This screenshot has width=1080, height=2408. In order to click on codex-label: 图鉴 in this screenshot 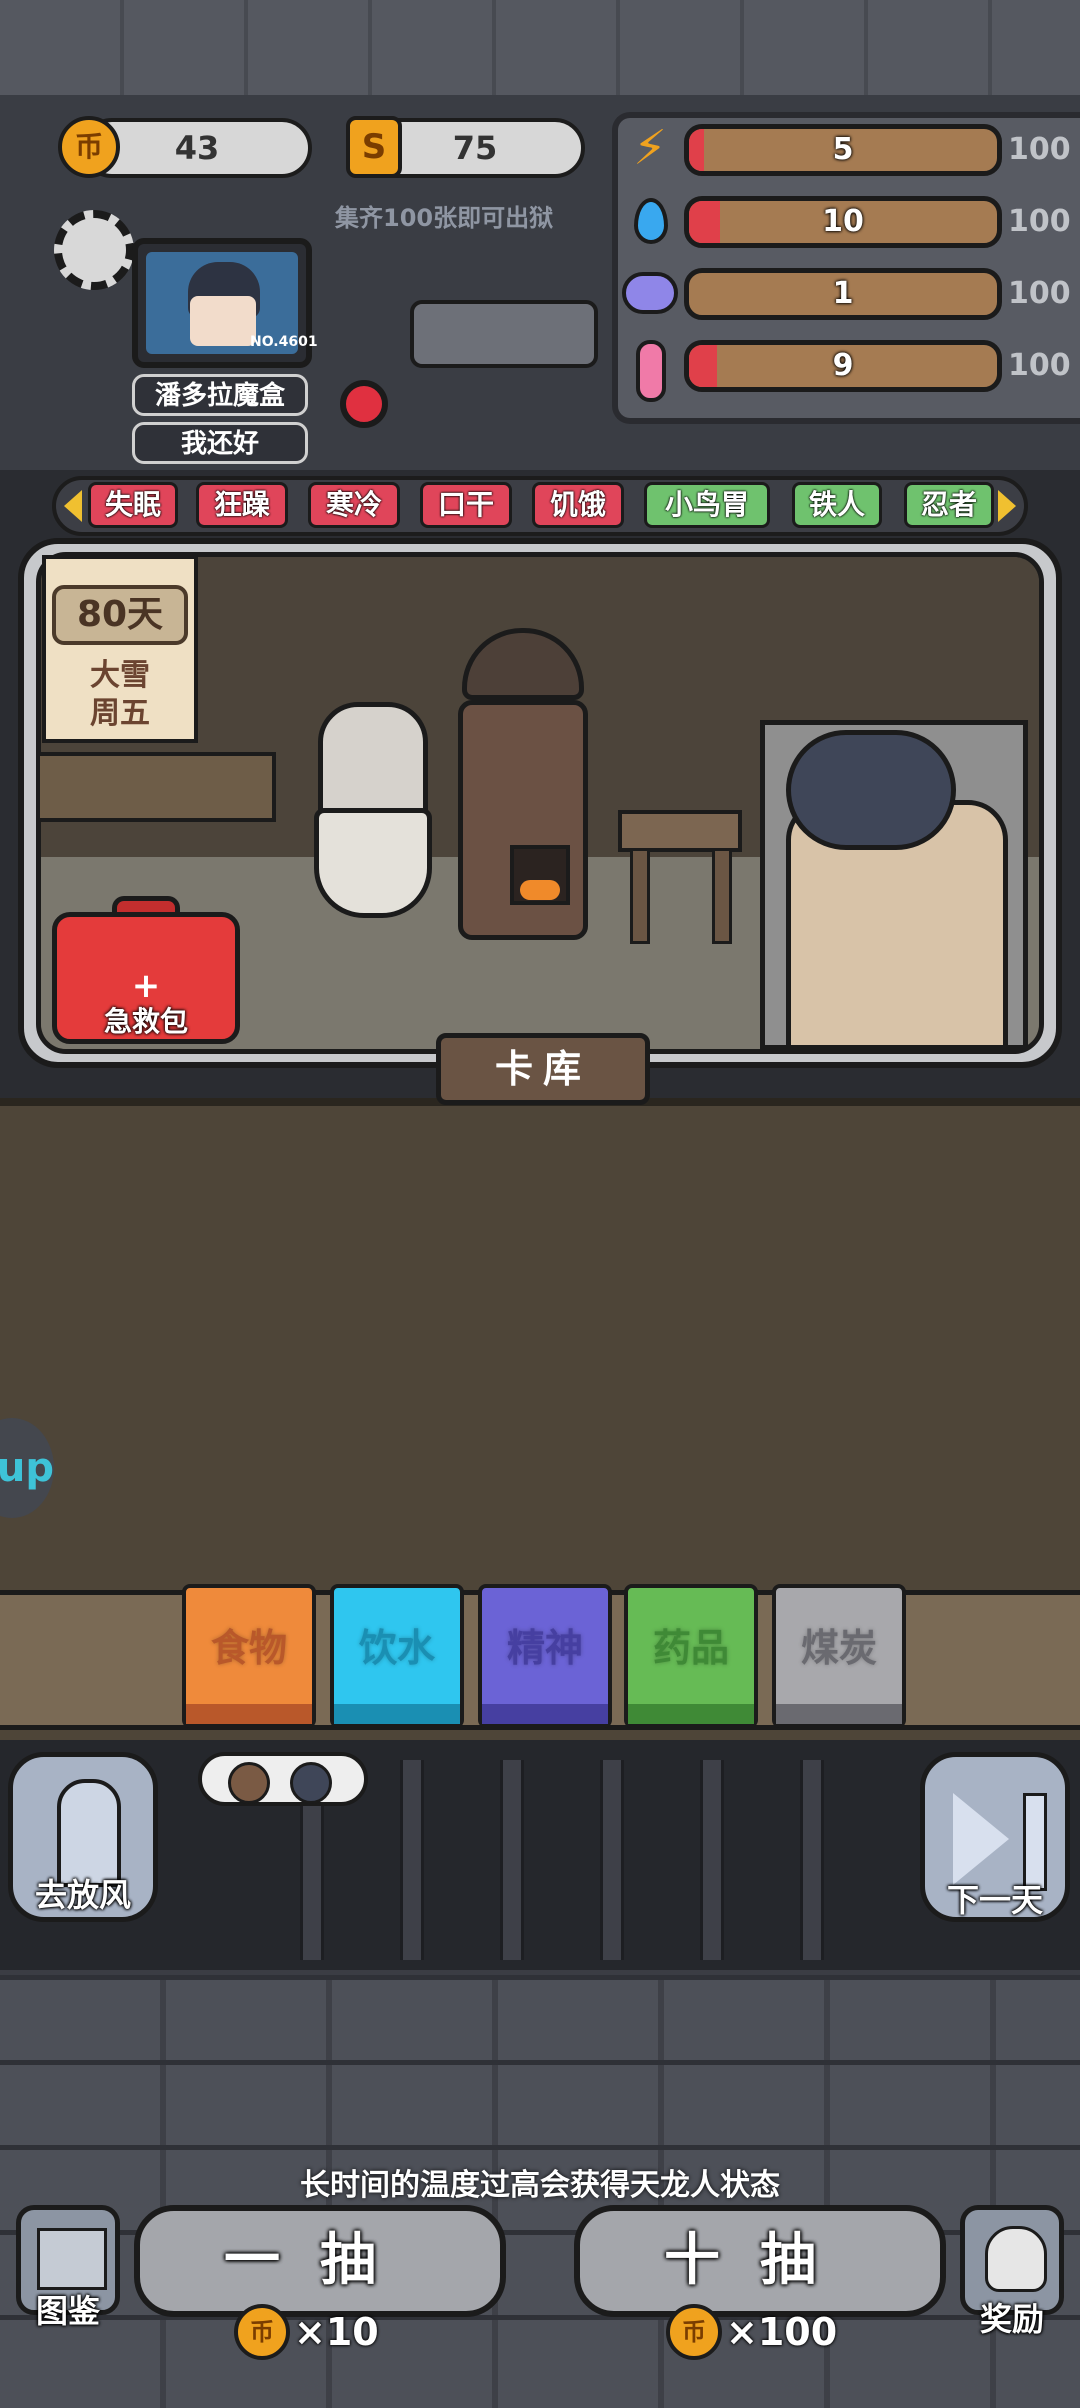, I will do `click(67, 2311)`.